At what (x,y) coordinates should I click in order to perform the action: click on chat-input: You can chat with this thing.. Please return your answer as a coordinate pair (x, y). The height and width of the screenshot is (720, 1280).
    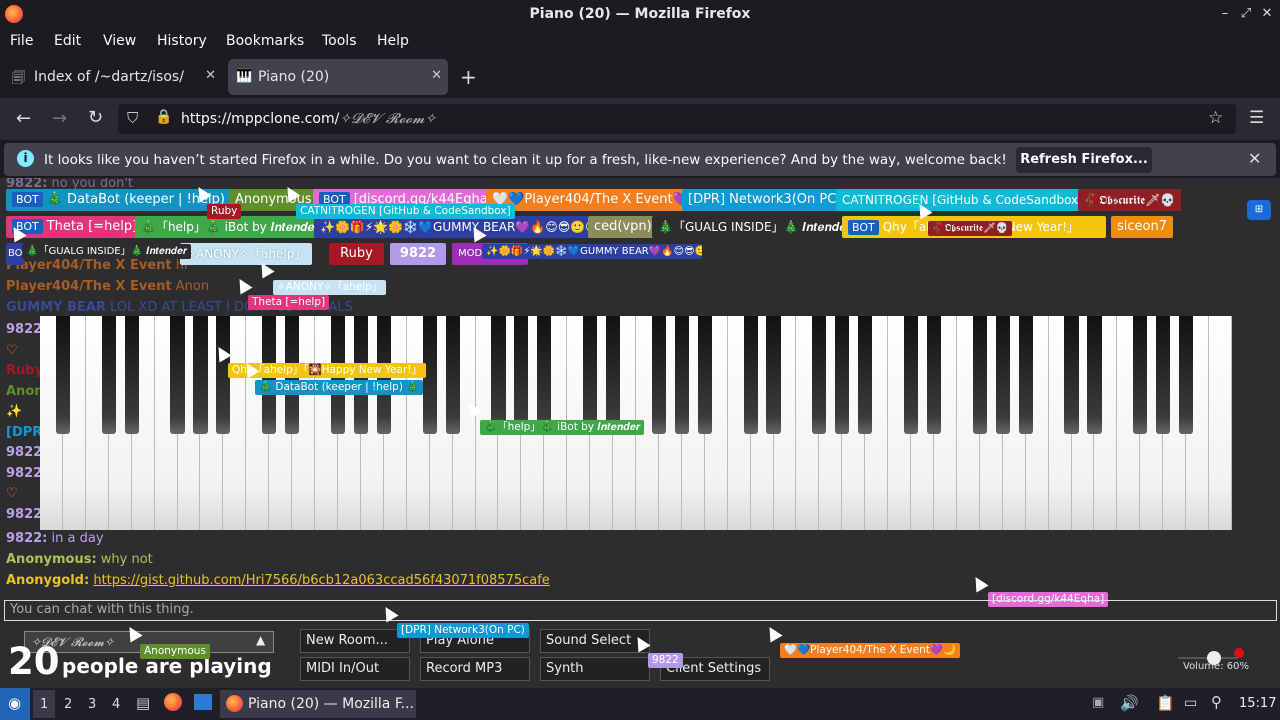
    Looking at the image, I should click on (640, 610).